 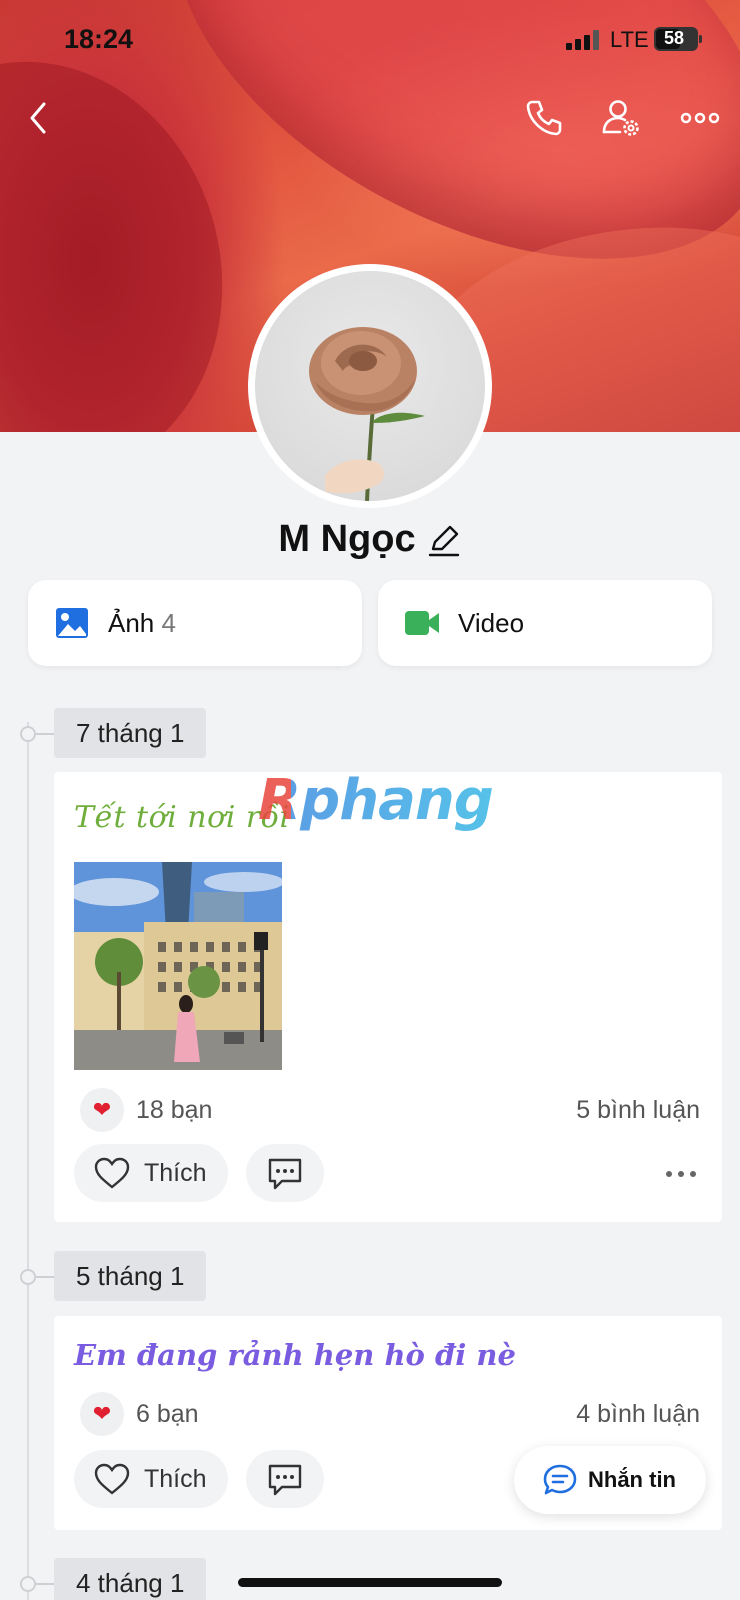 I want to click on signal-icon, so click(x=583, y=40).